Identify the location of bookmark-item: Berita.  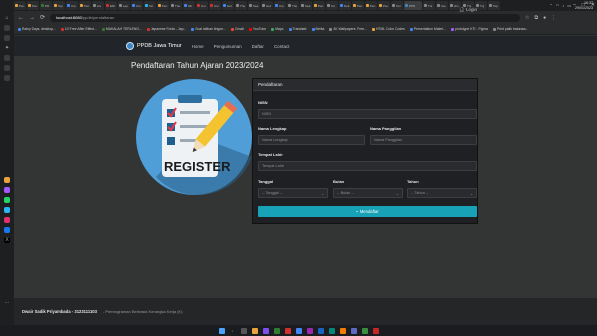
(317, 29).